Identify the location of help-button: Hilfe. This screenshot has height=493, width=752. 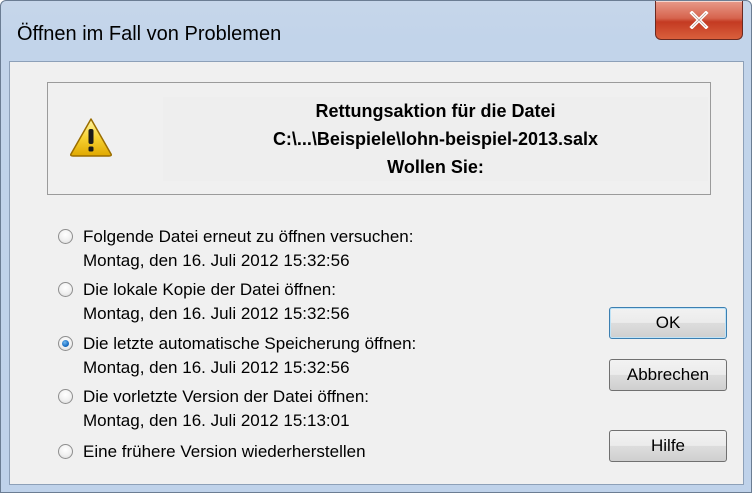
(668, 446).